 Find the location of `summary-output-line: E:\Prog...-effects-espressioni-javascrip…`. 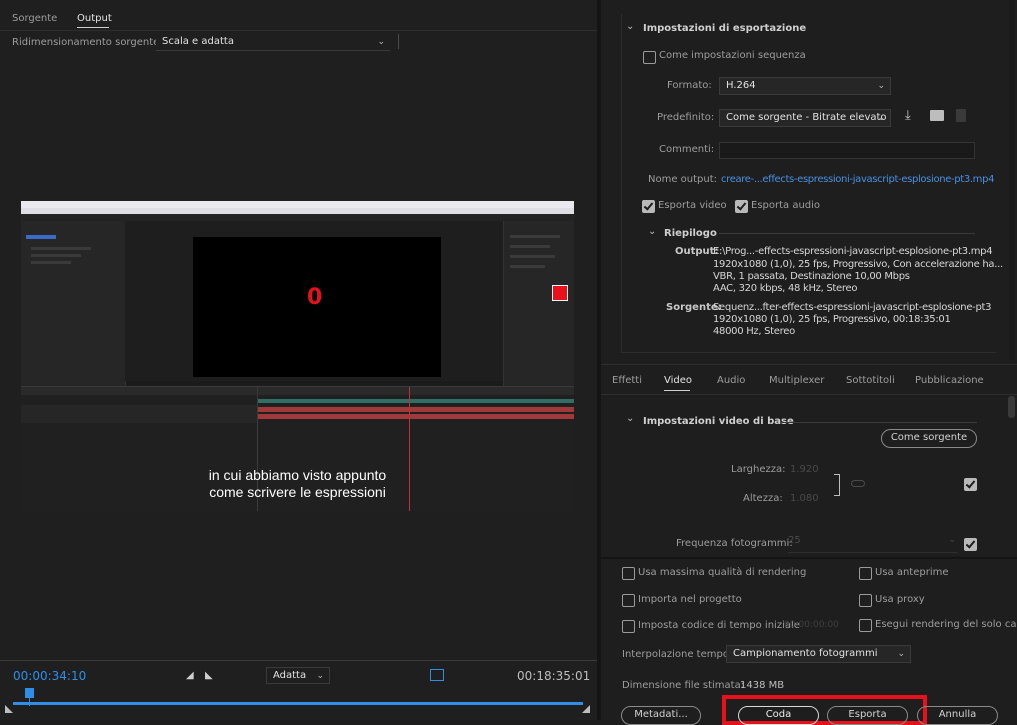

summary-output-line: E:\Prog...-effects-espressioni-javascrip… is located at coordinates (853, 251).